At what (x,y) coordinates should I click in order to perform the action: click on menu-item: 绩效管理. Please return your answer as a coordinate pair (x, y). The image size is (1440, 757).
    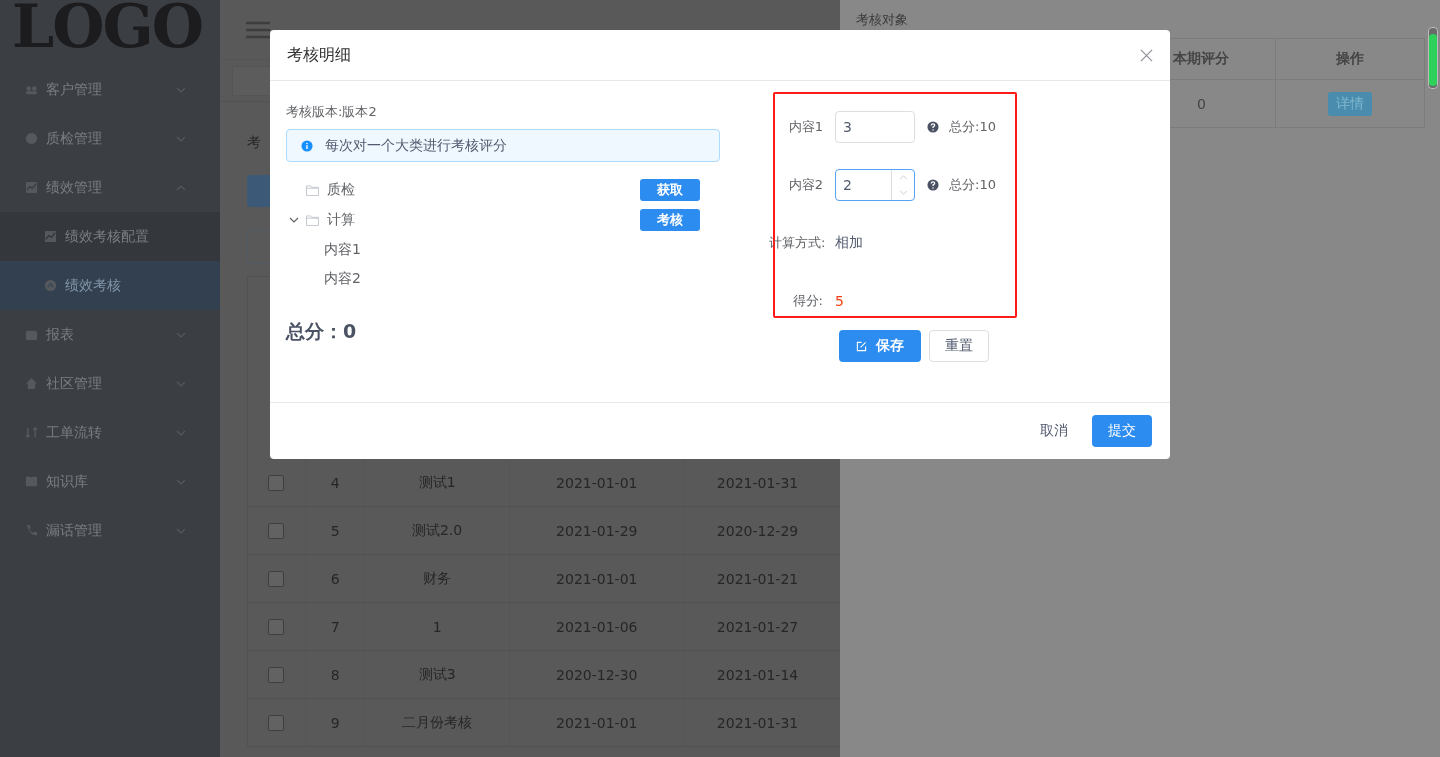
    Looking at the image, I should click on (110, 187).